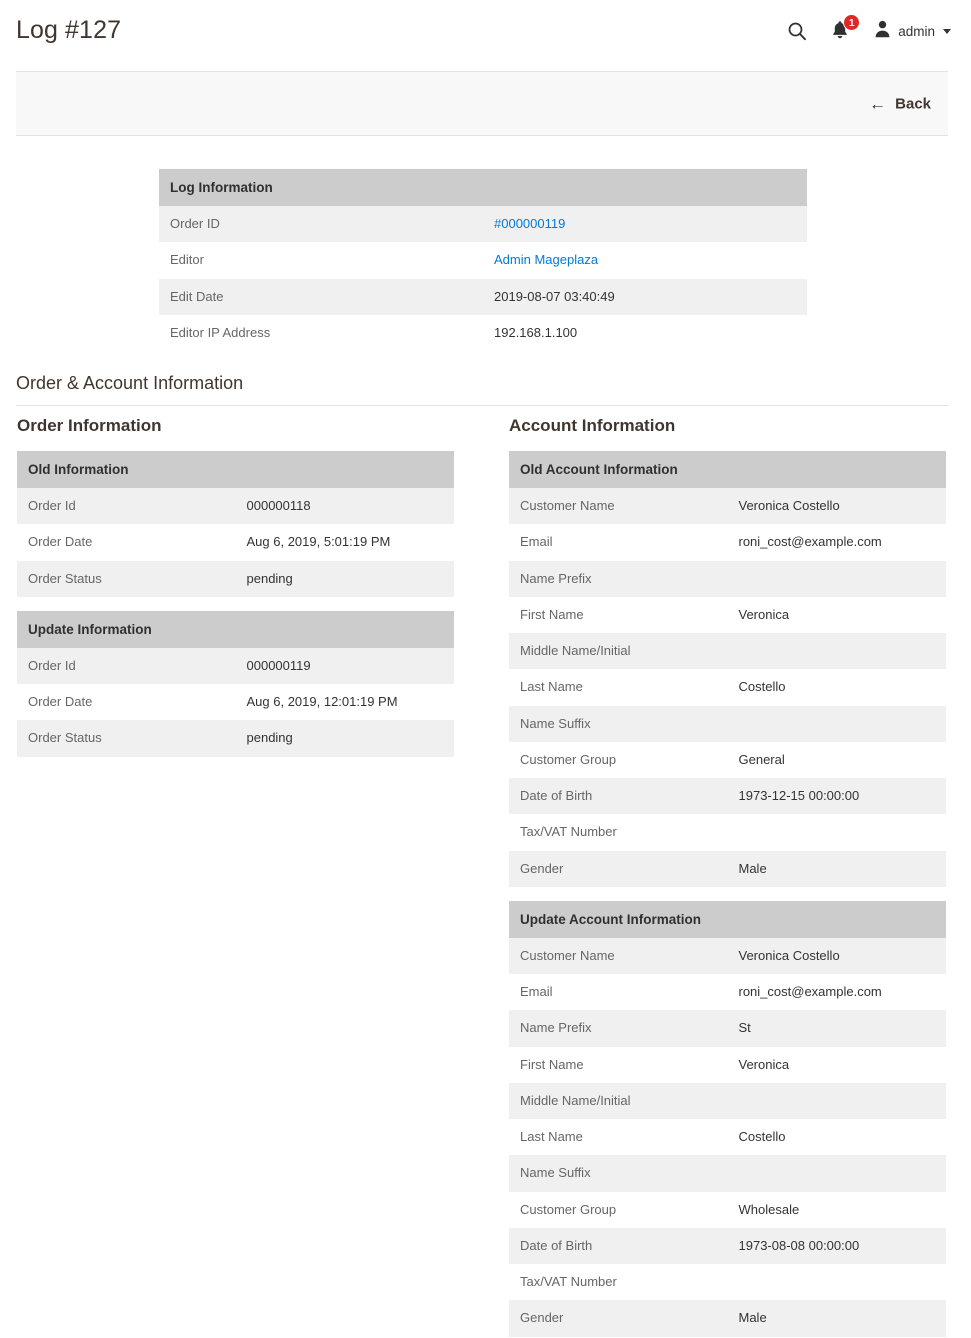 The image size is (971, 1338). What do you see at coordinates (546, 259) in the screenshot?
I see `row-value-link: Admin Mageplaza` at bounding box center [546, 259].